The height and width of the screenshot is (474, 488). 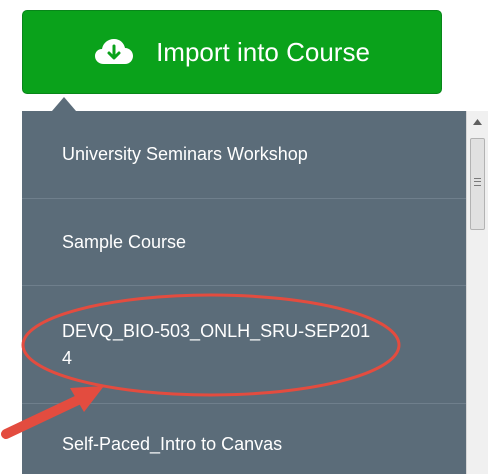 What do you see at coordinates (124, 241) in the screenshot?
I see `course-item-label: Sample Course` at bounding box center [124, 241].